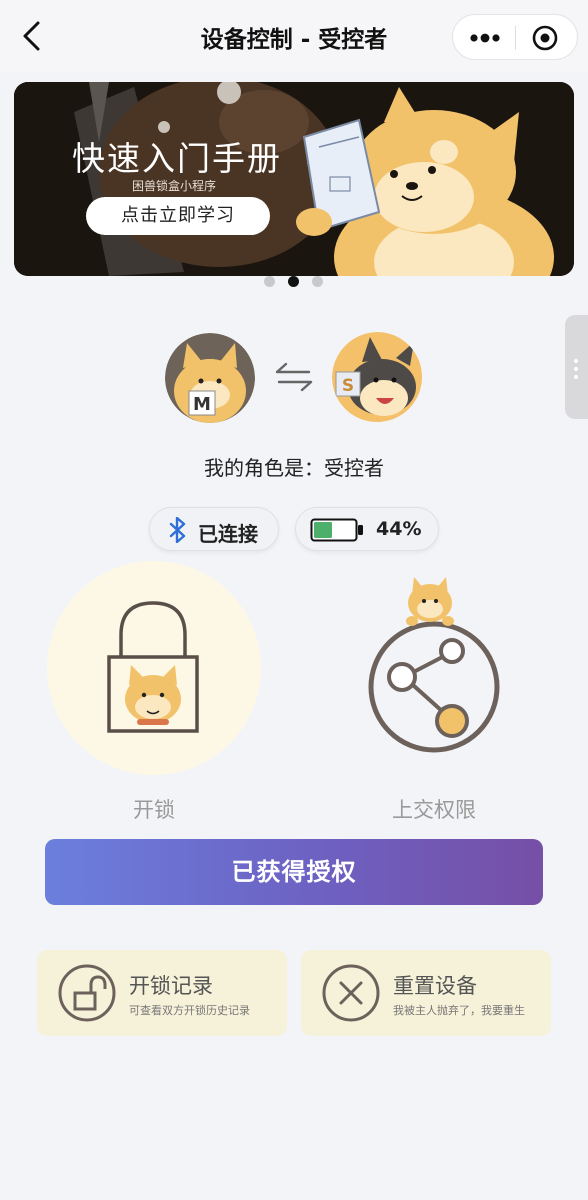 The height and width of the screenshot is (1200, 588). Describe the element at coordinates (434, 665) in the screenshot. I see `share-permission-icon` at that location.